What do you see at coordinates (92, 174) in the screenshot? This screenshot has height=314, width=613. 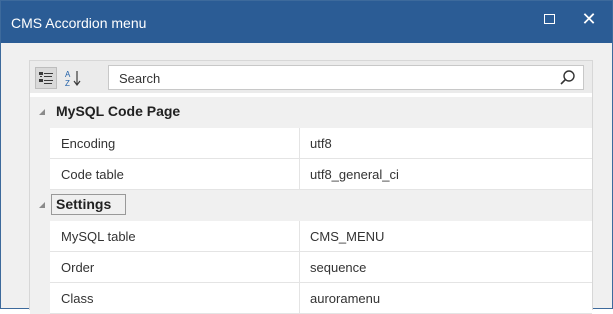 I see `property-name: Code table` at bounding box center [92, 174].